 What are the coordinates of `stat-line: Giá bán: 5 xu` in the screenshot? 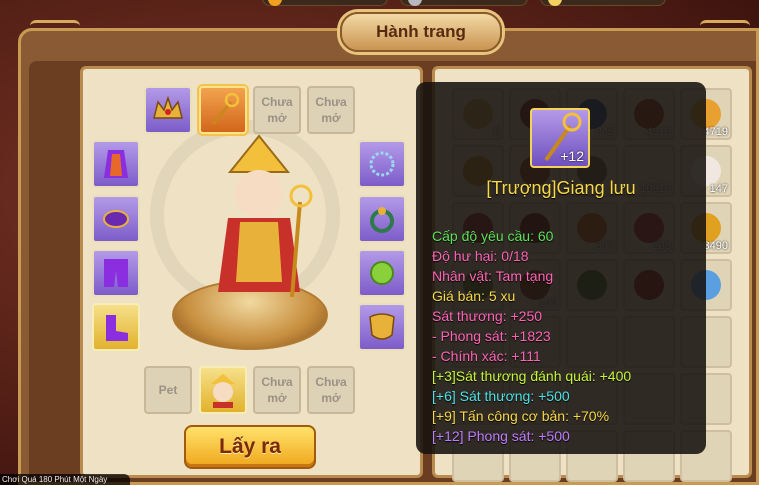 It's located at (474, 296).